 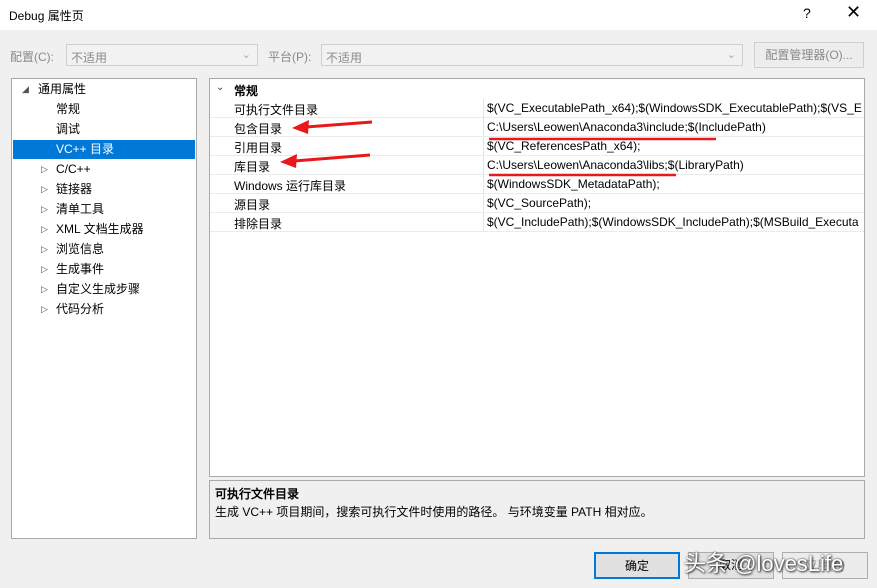 What do you see at coordinates (257, 494) in the screenshot?
I see `description-title: 可执行文件目录` at bounding box center [257, 494].